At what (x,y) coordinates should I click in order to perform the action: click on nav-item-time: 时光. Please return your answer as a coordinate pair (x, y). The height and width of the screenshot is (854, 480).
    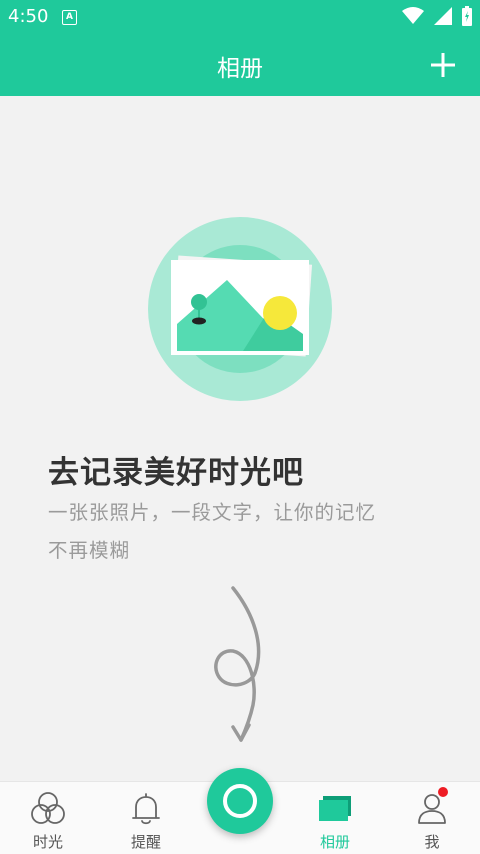
    Looking at the image, I should click on (48, 818).